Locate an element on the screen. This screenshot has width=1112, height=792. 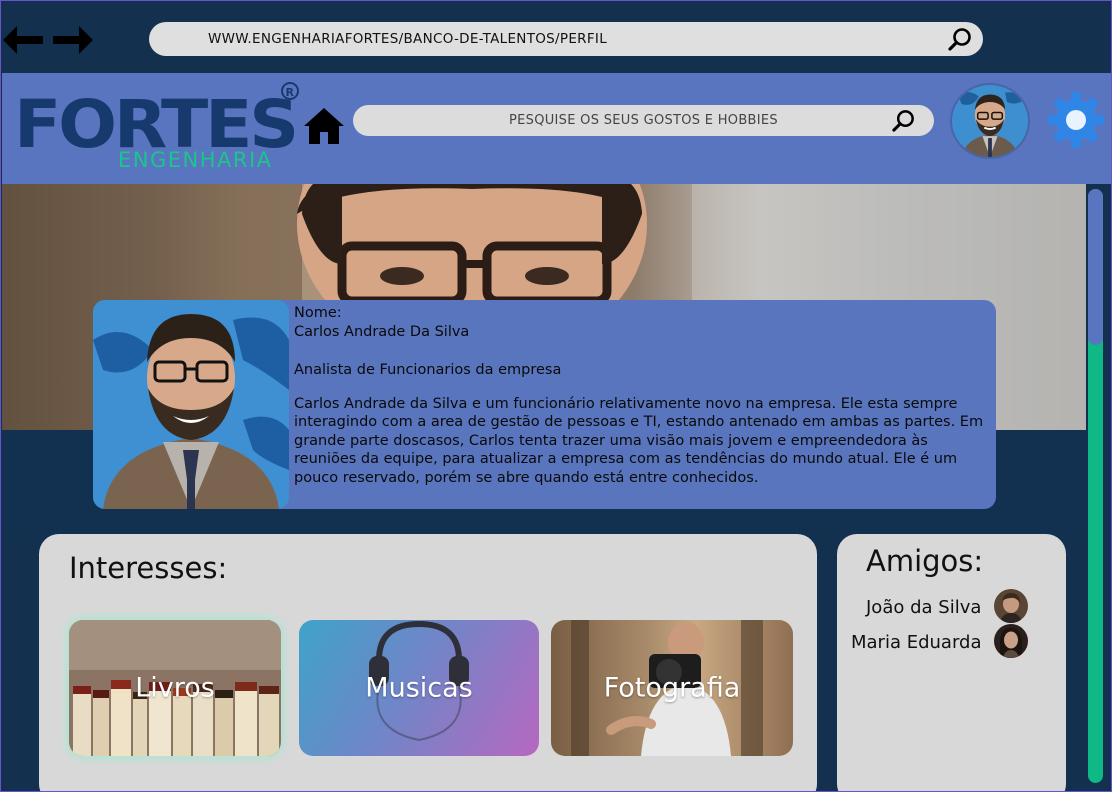
friend-name: Maria Eduarda is located at coordinates (916, 642).